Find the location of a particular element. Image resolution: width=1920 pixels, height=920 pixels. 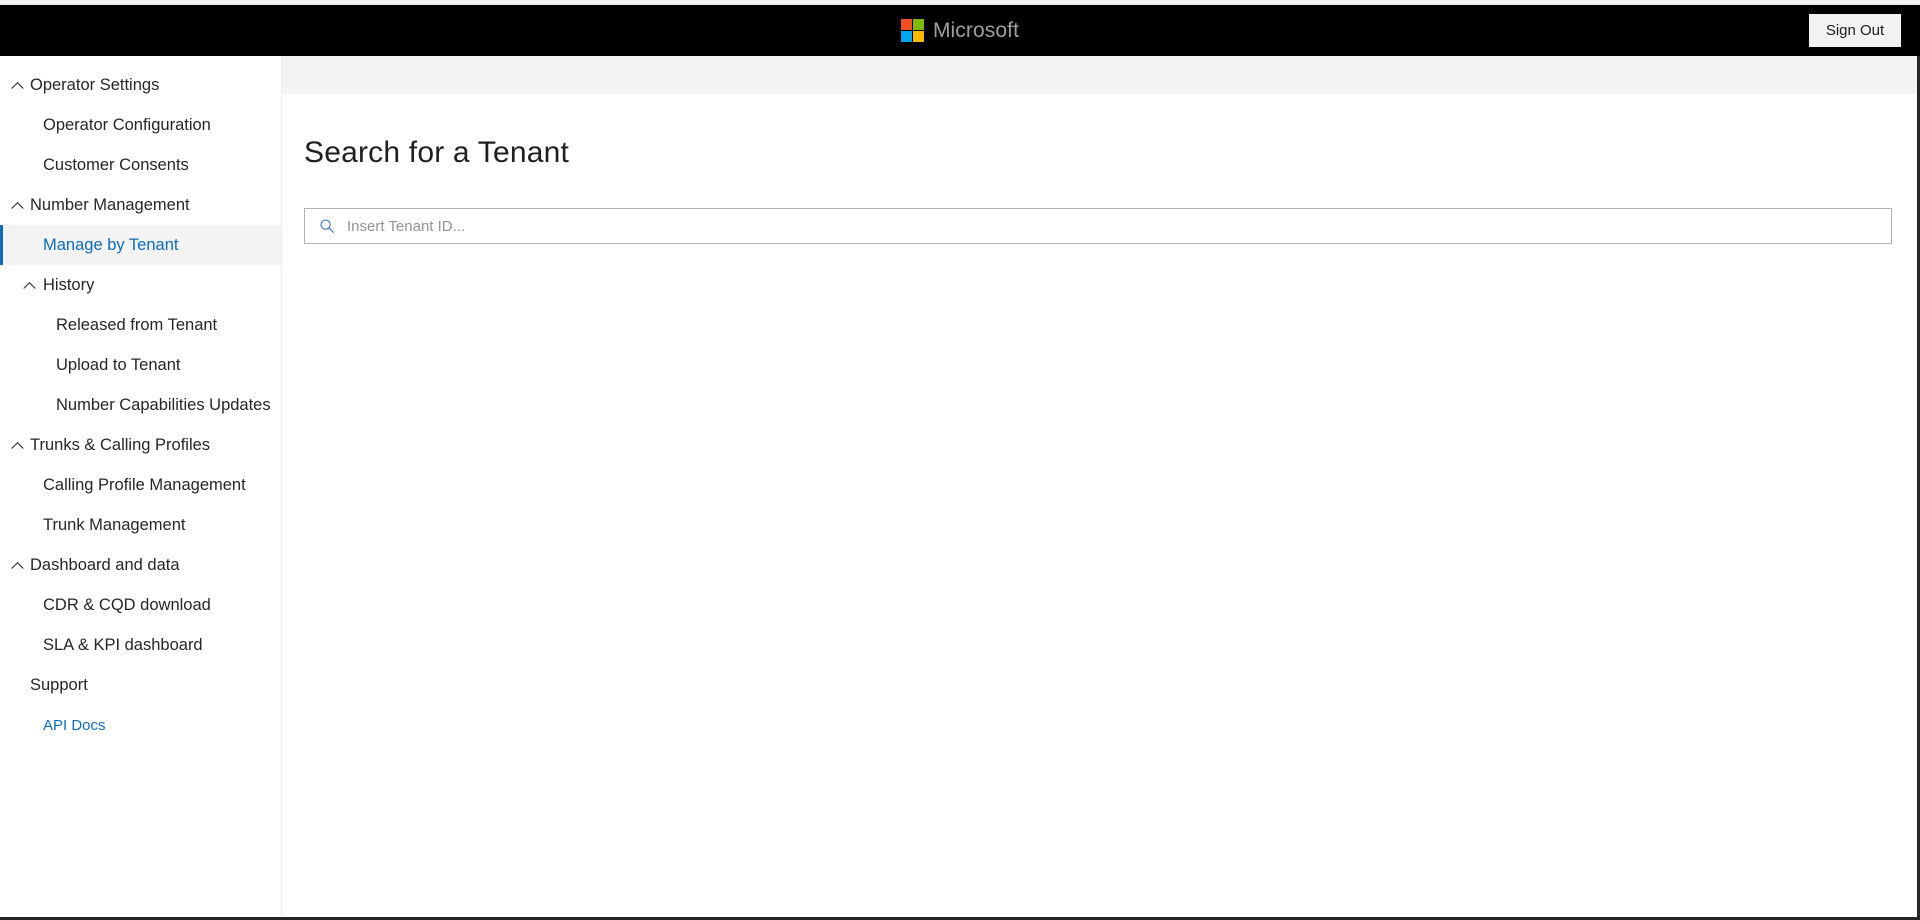

sidebar-item-manage-by-tenant: Manage by Tenant is located at coordinates (140, 245).